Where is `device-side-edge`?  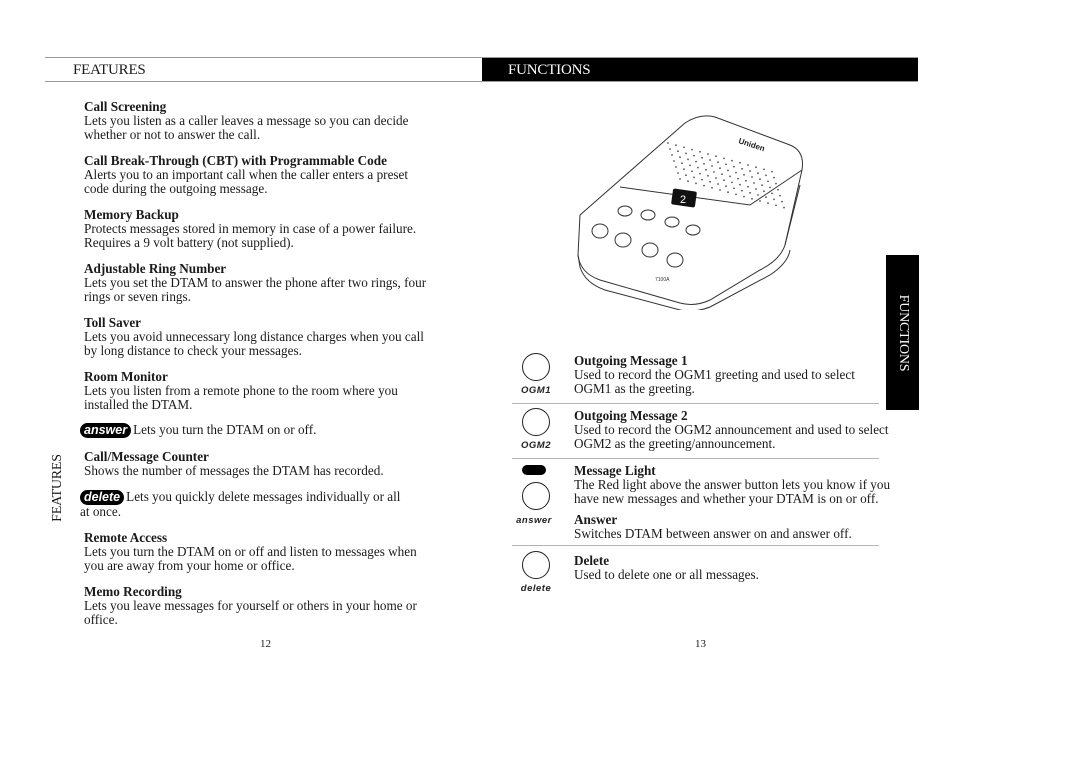 device-side-edge is located at coordinates (792, 215).